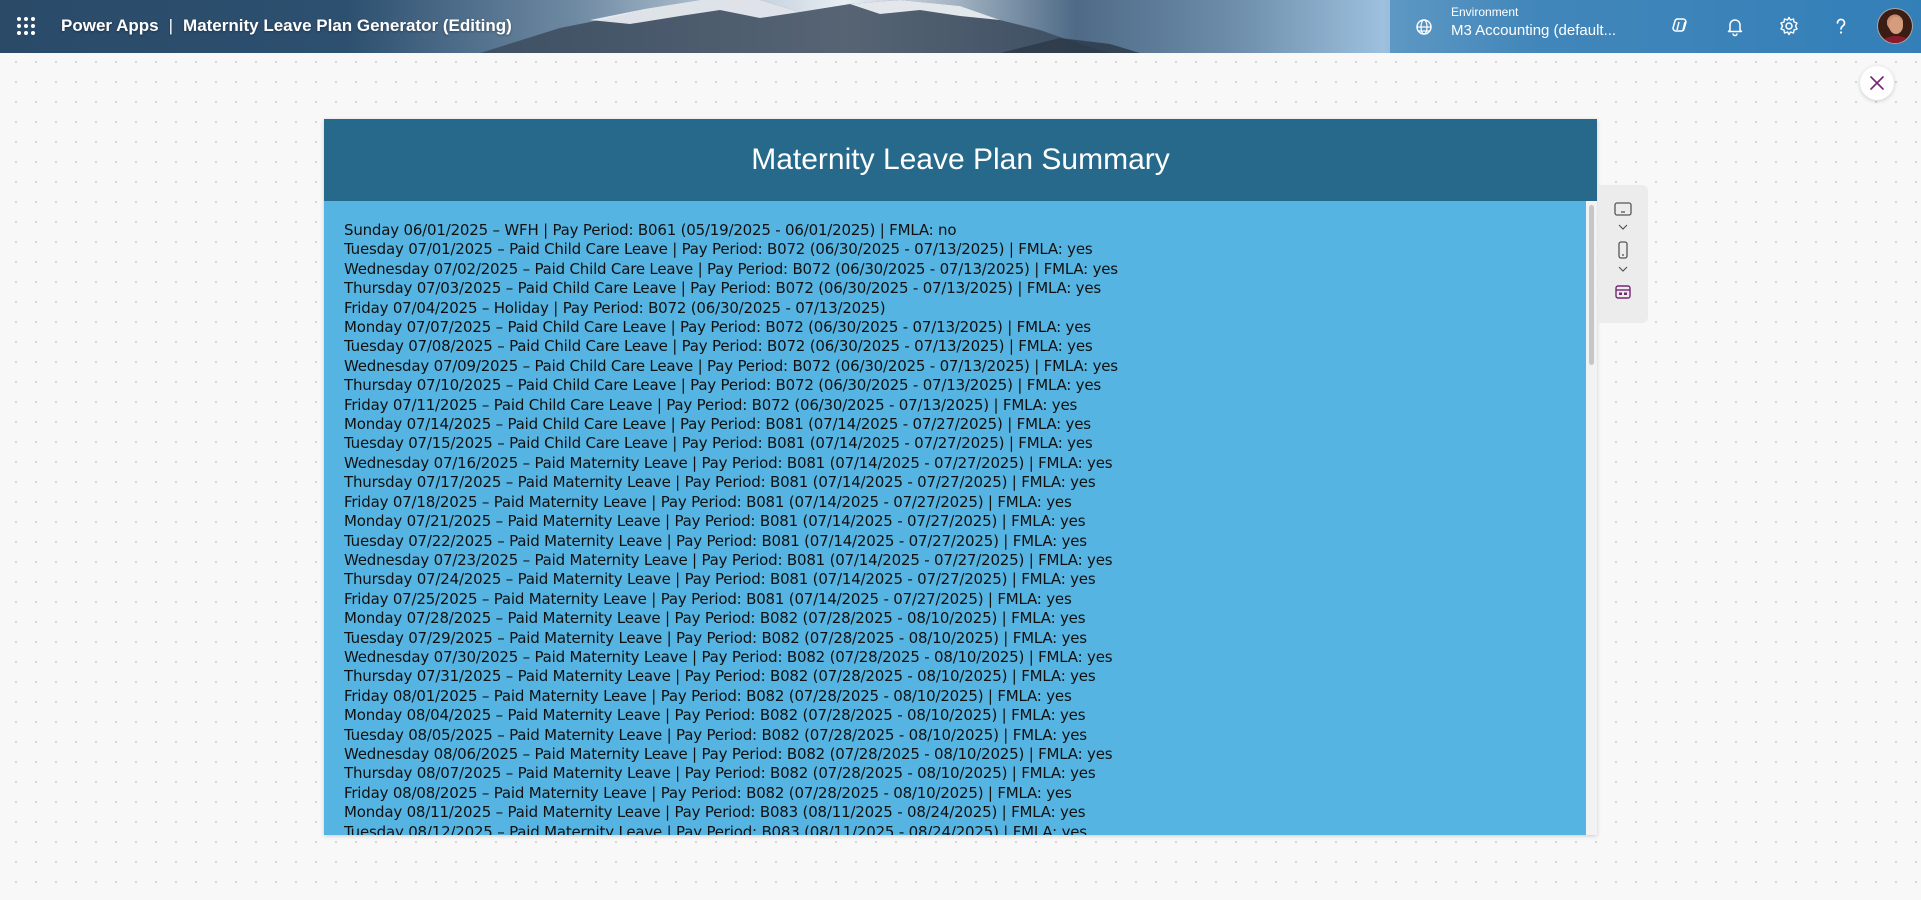  What do you see at coordinates (1735, 26) in the screenshot?
I see `bell-icon` at bounding box center [1735, 26].